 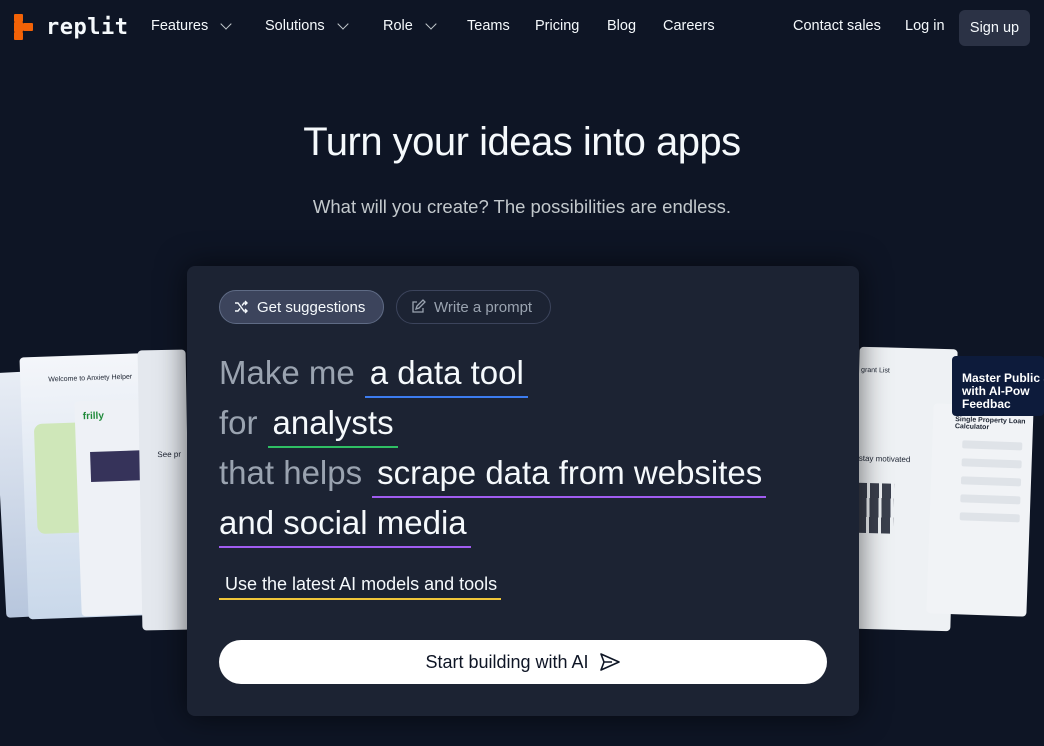 What do you see at coordinates (446, 376) in the screenshot?
I see `prompt-app-type: a data tool` at bounding box center [446, 376].